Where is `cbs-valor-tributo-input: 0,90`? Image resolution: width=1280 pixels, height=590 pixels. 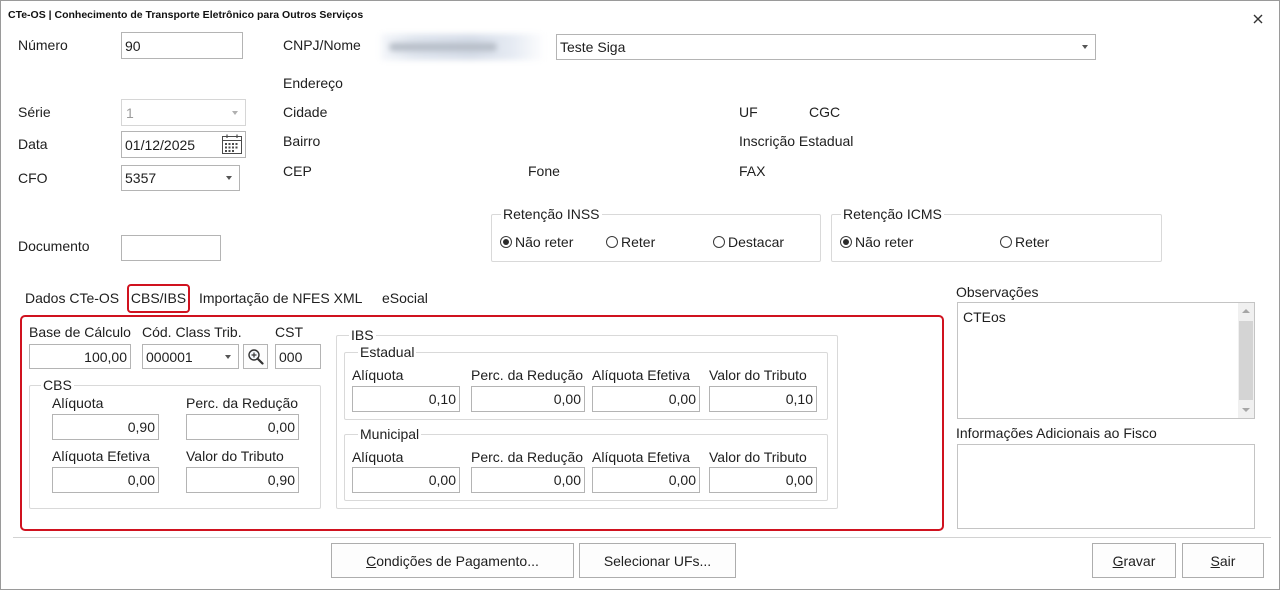
cbs-valor-tributo-input: 0,90 is located at coordinates (242, 480).